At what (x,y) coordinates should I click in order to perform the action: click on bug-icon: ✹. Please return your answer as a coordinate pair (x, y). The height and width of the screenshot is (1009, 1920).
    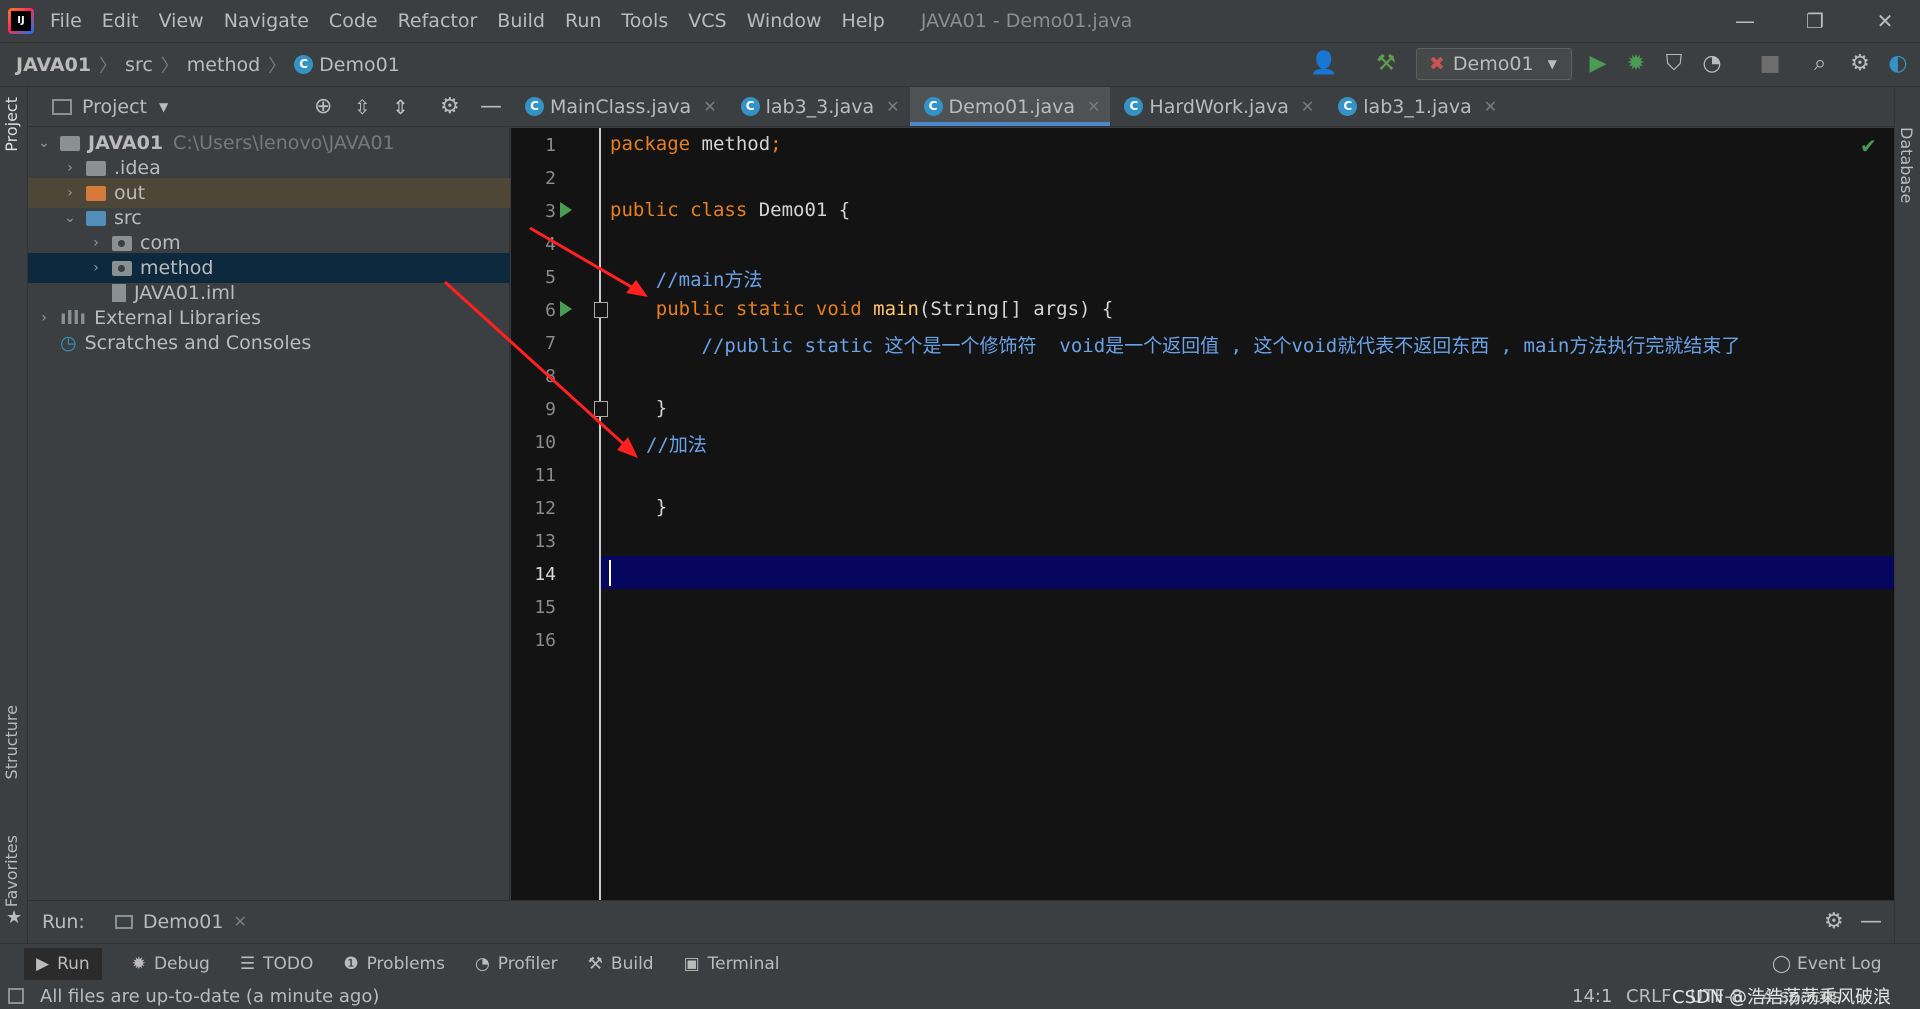
    Looking at the image, I should click on (138, 963).